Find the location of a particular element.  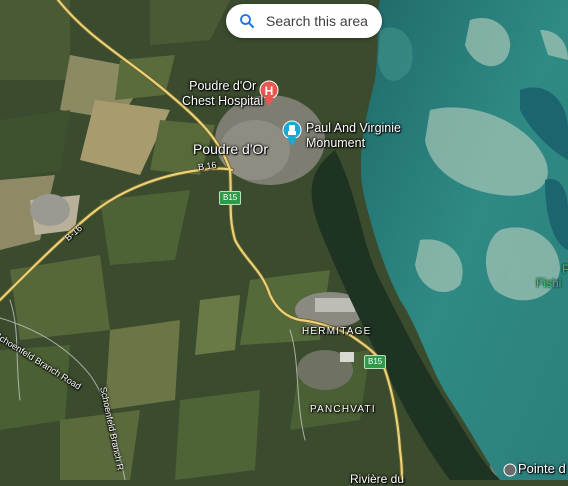

svg-text: H is located at coordinates (269, 91).